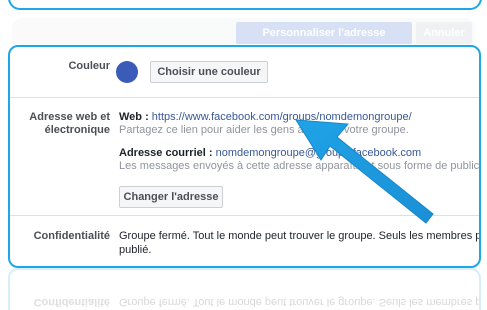 This screenshot has height=310, width=487. I want to click on dialog-header-faded: Personnaliser l'adresse Annuler, so click(243, 32).